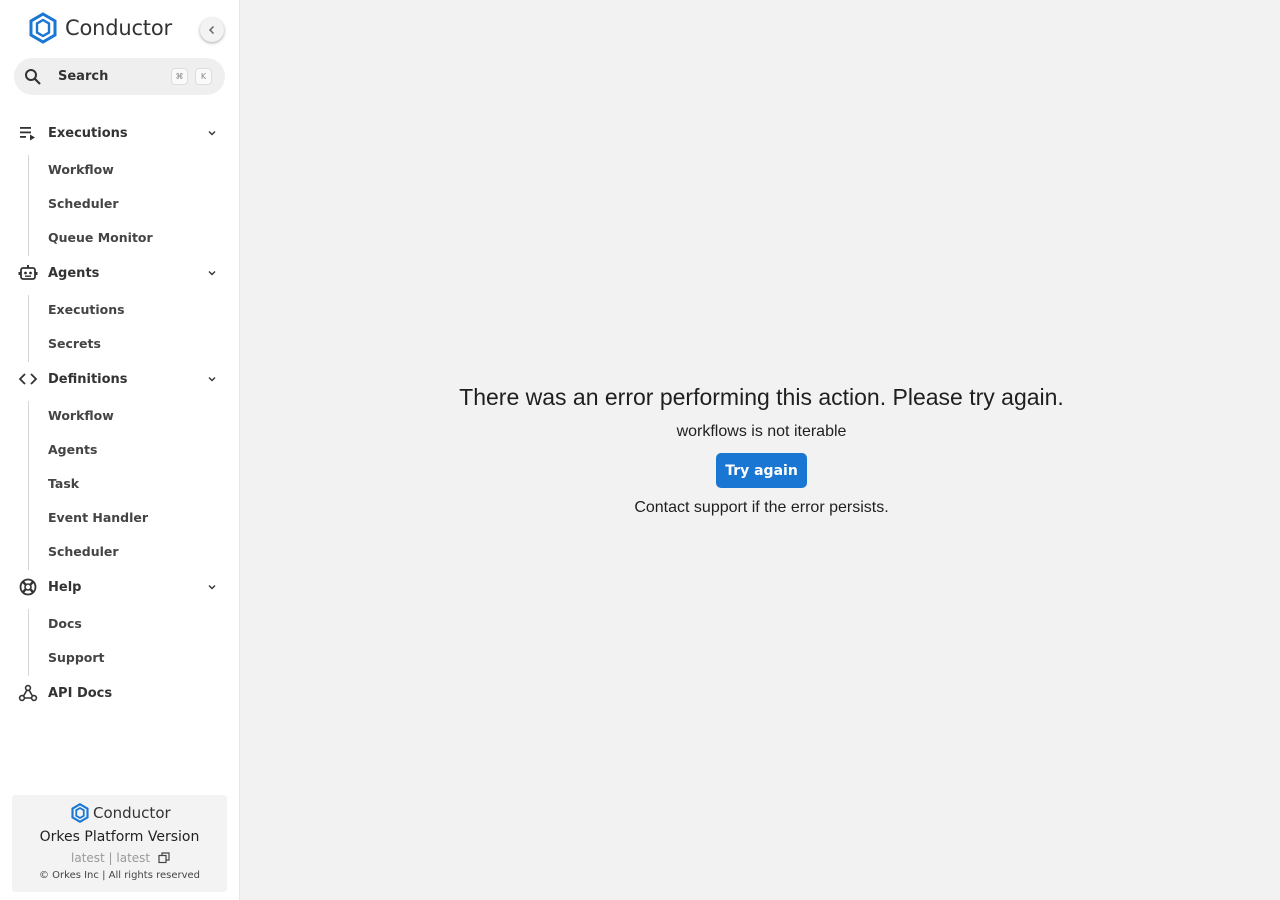  What do you see at coordinates (119, 76) in the screenshot?
I see `search-input: Search ⌘ K` at bounding box center [119, 76].